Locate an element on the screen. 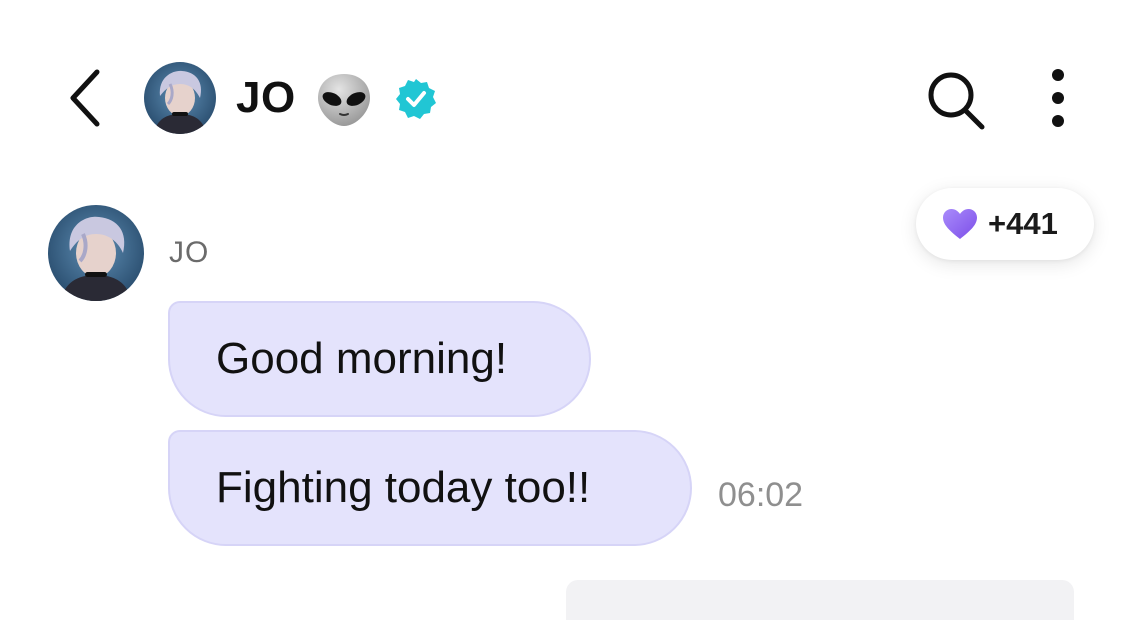 The width and height of the screenshot is (1125, 620). message-bubble: Fighting today too!! is located at coordinates (430, 488).